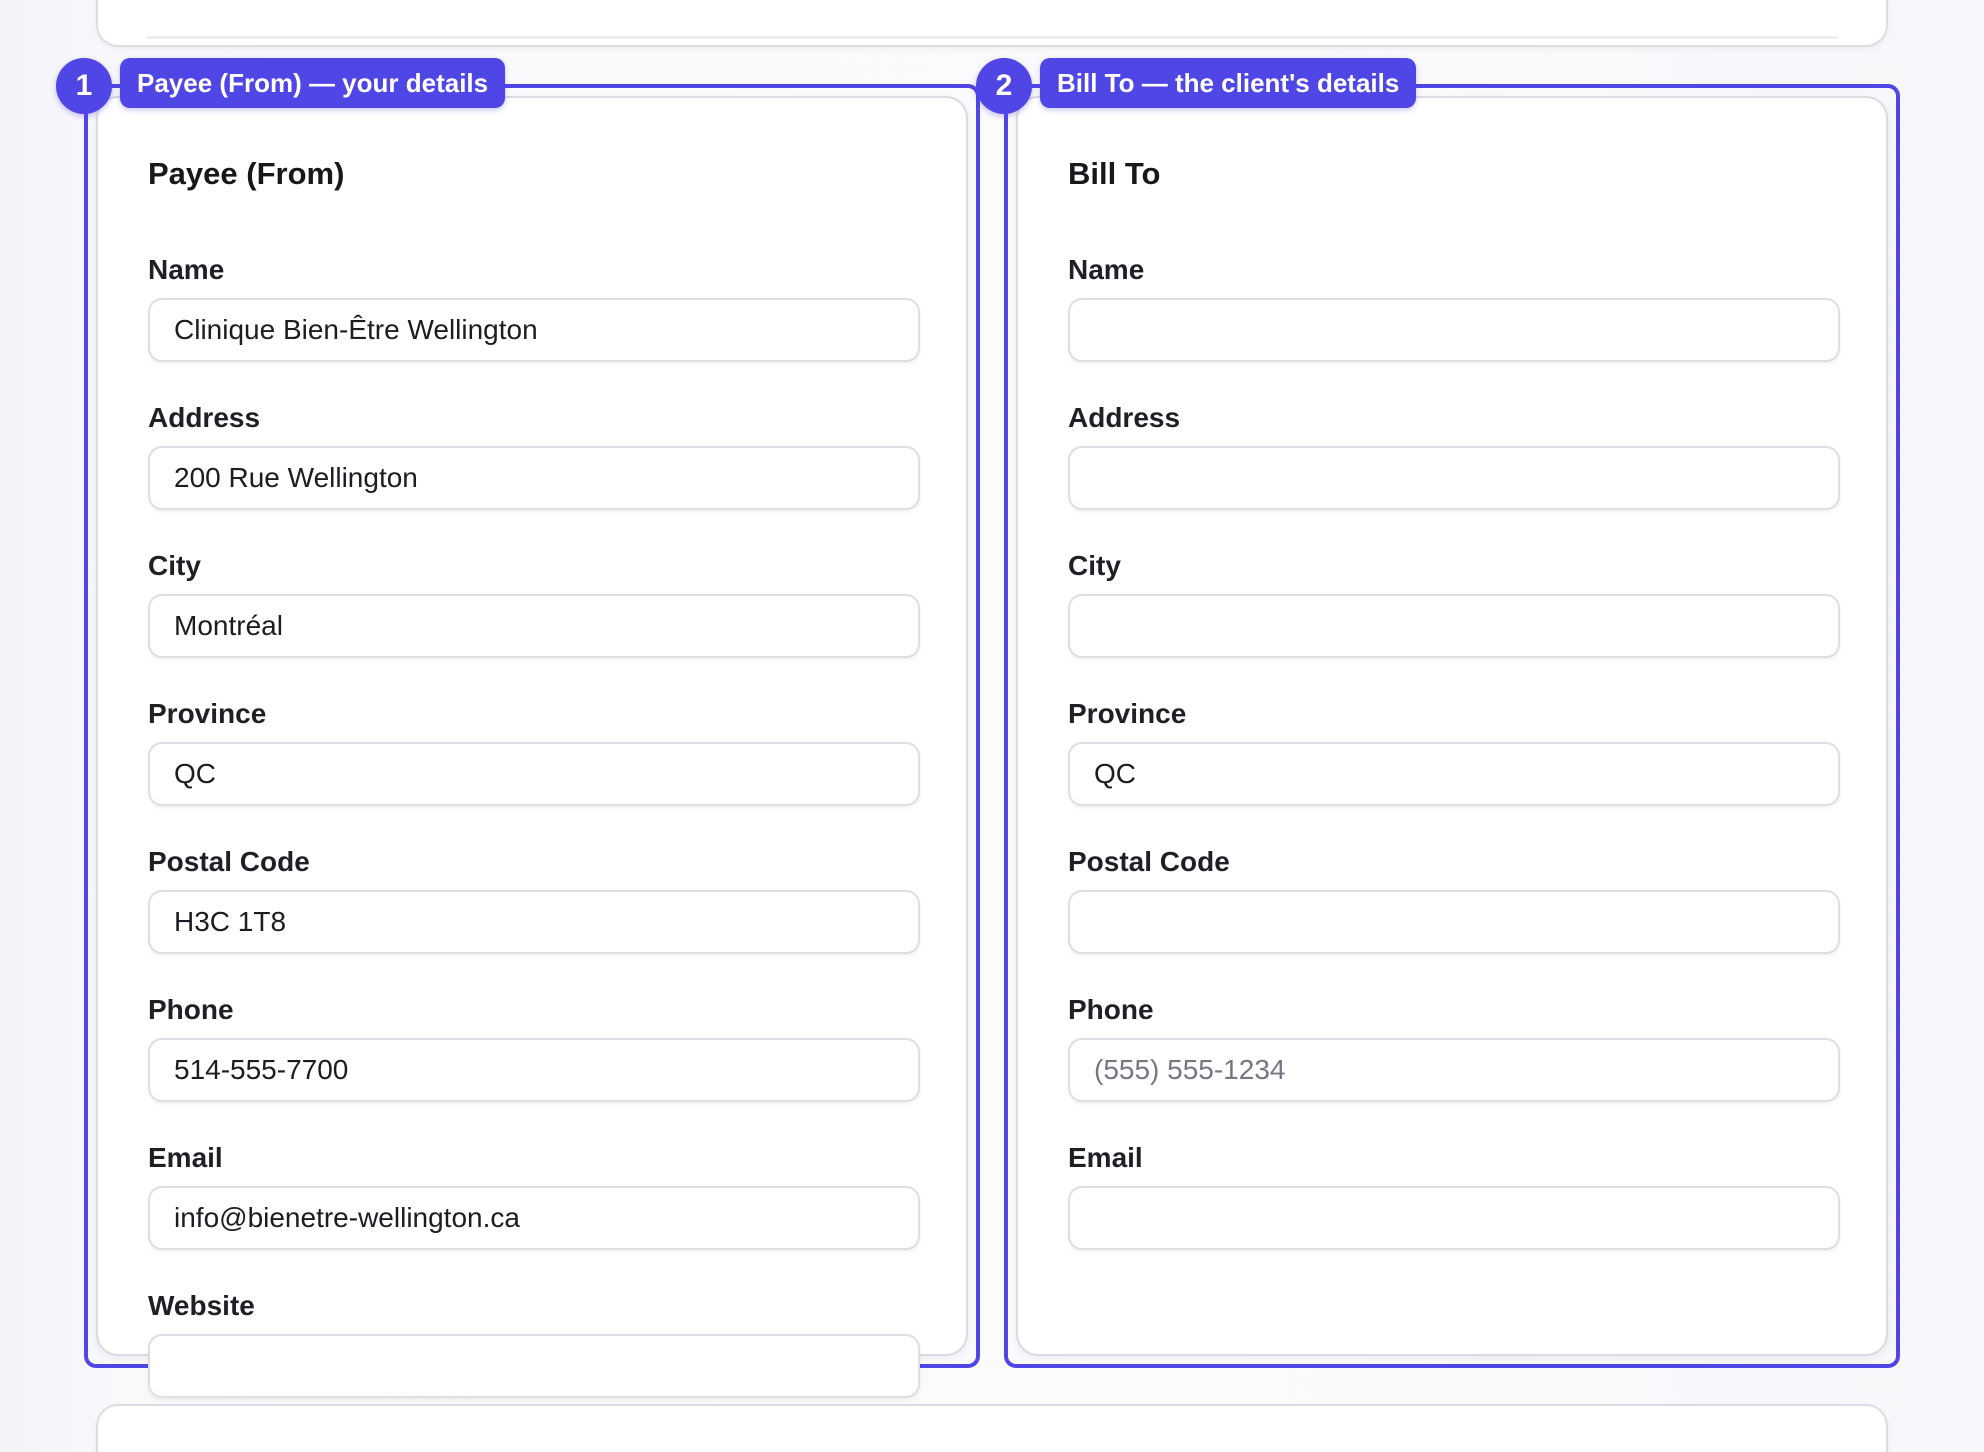 Image resolution: width=1984 pixels, height=1452 pixels. What do you see at coordinates (992, 1428) in the screenshot?
I see `next-section-card` at bounding box center [992, 1428].